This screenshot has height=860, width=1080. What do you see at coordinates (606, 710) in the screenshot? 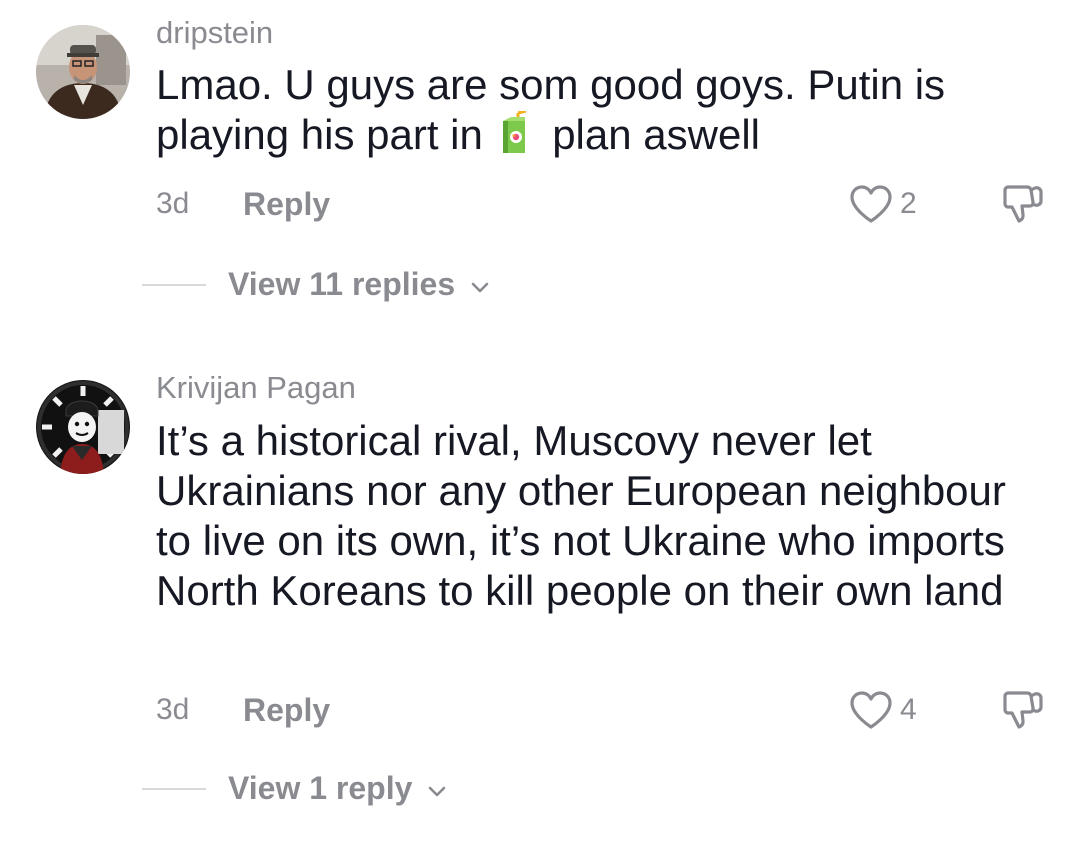
I see `comment-actions: 3d Reply 4` at bounding box center [606, 710].